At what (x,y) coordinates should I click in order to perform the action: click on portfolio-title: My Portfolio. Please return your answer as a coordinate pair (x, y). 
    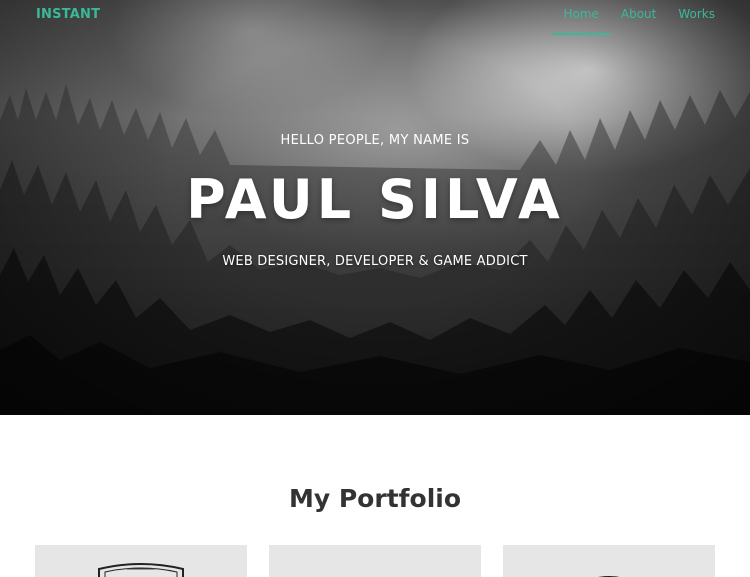
    Looking at the image, I should click on (375, 498).